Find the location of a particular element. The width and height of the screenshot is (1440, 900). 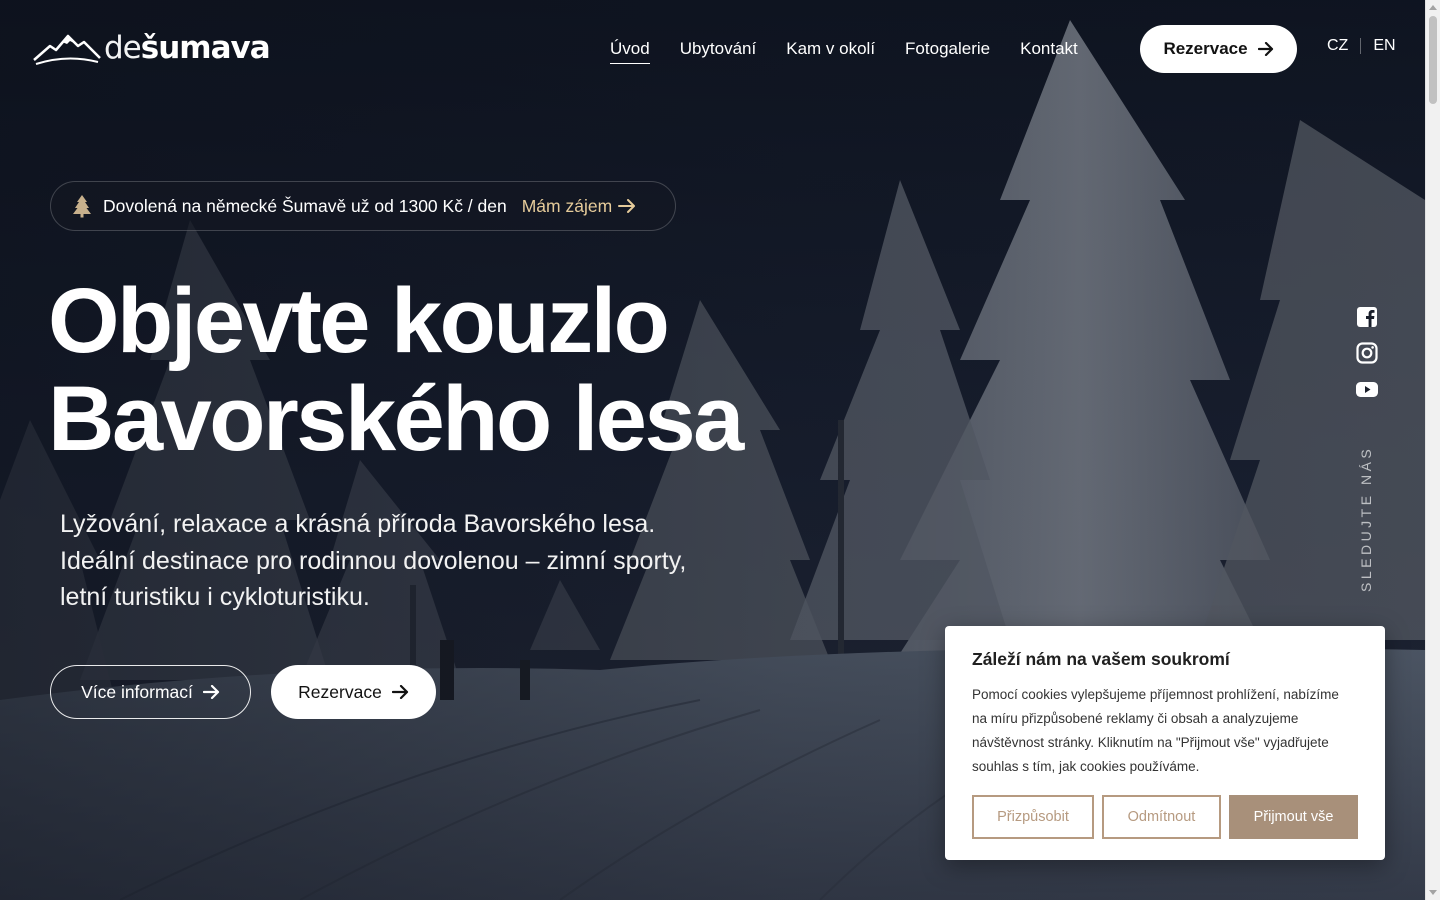

instagram-icon is located at coordinates (1367, 353).